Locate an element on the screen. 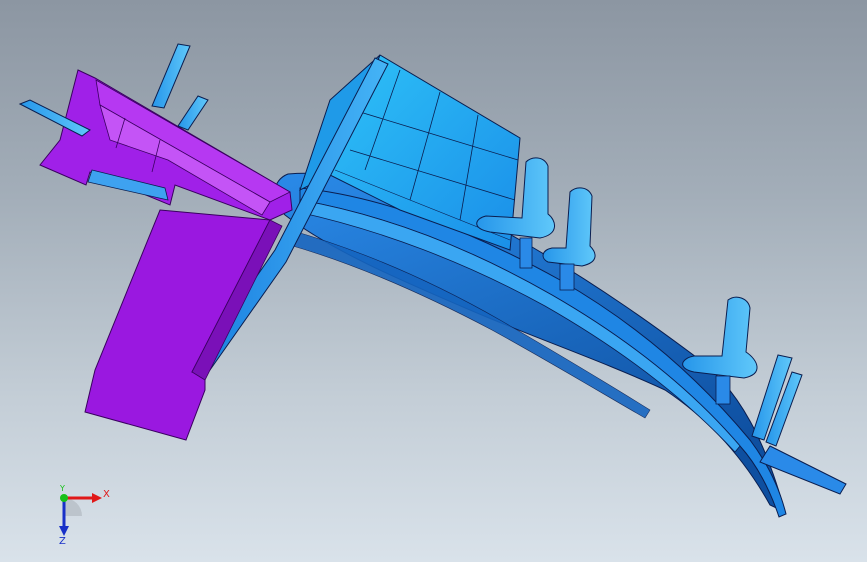 The height and width of the screenshot is (562, 867). coordinate-triad: X Z Y is located at coordinates (84, 515).